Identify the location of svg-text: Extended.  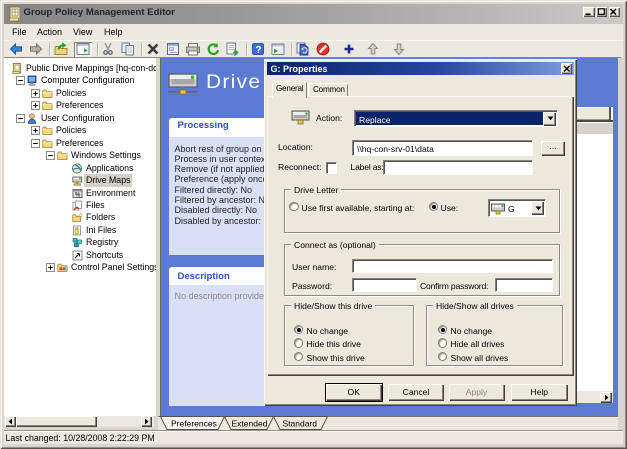
(250, 423).